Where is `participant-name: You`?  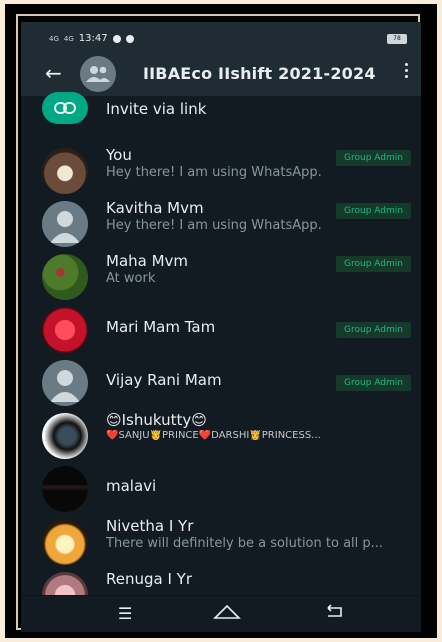 participant-name: You is located at coordinates (119, 155).